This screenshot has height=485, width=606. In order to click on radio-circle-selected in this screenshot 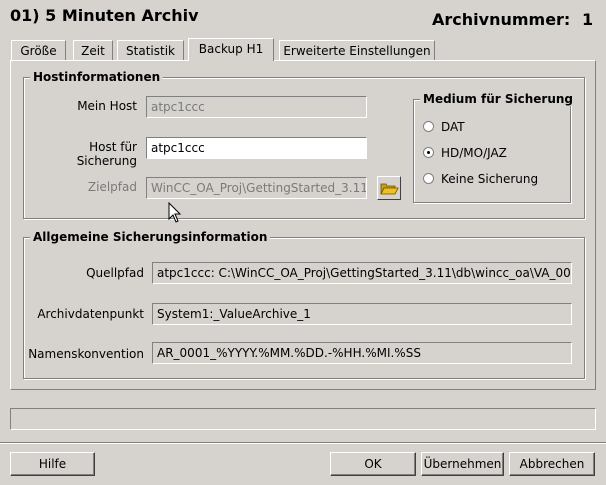, I will do `click(428, 152)`.